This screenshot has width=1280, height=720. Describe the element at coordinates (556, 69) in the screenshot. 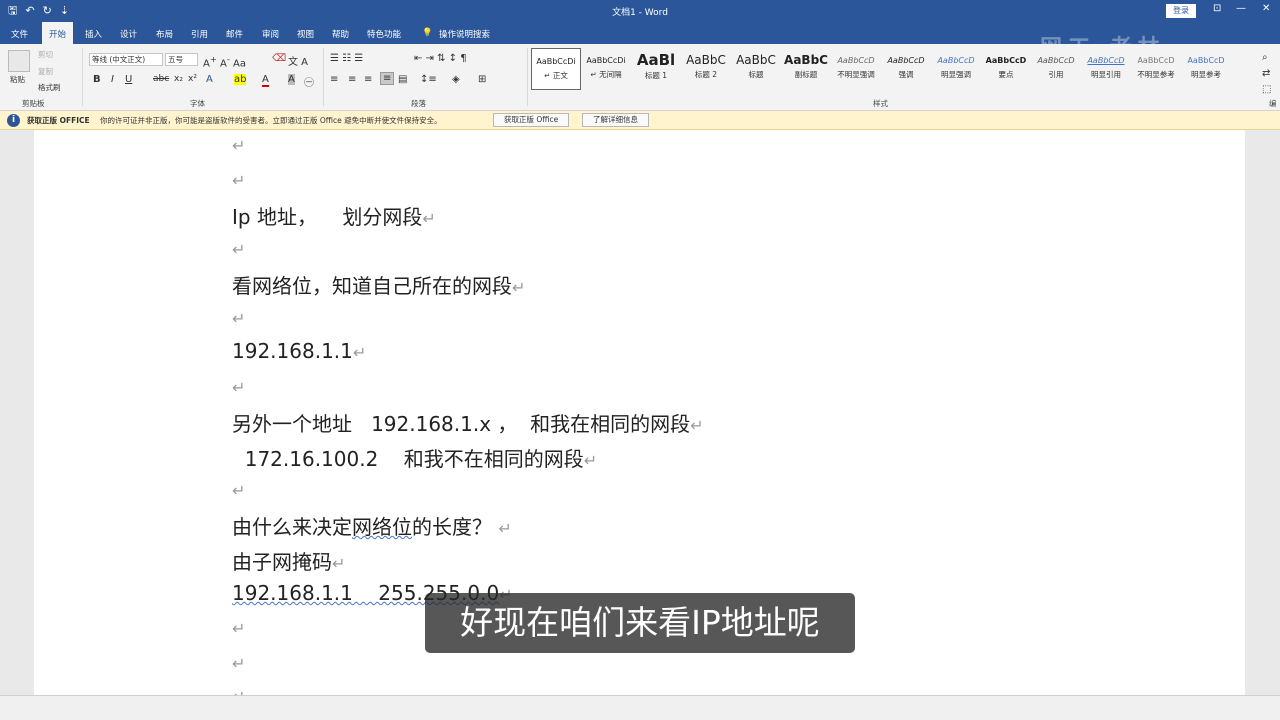

I see `style-normal: AaBbCcDi ↵ 正文` at that location.